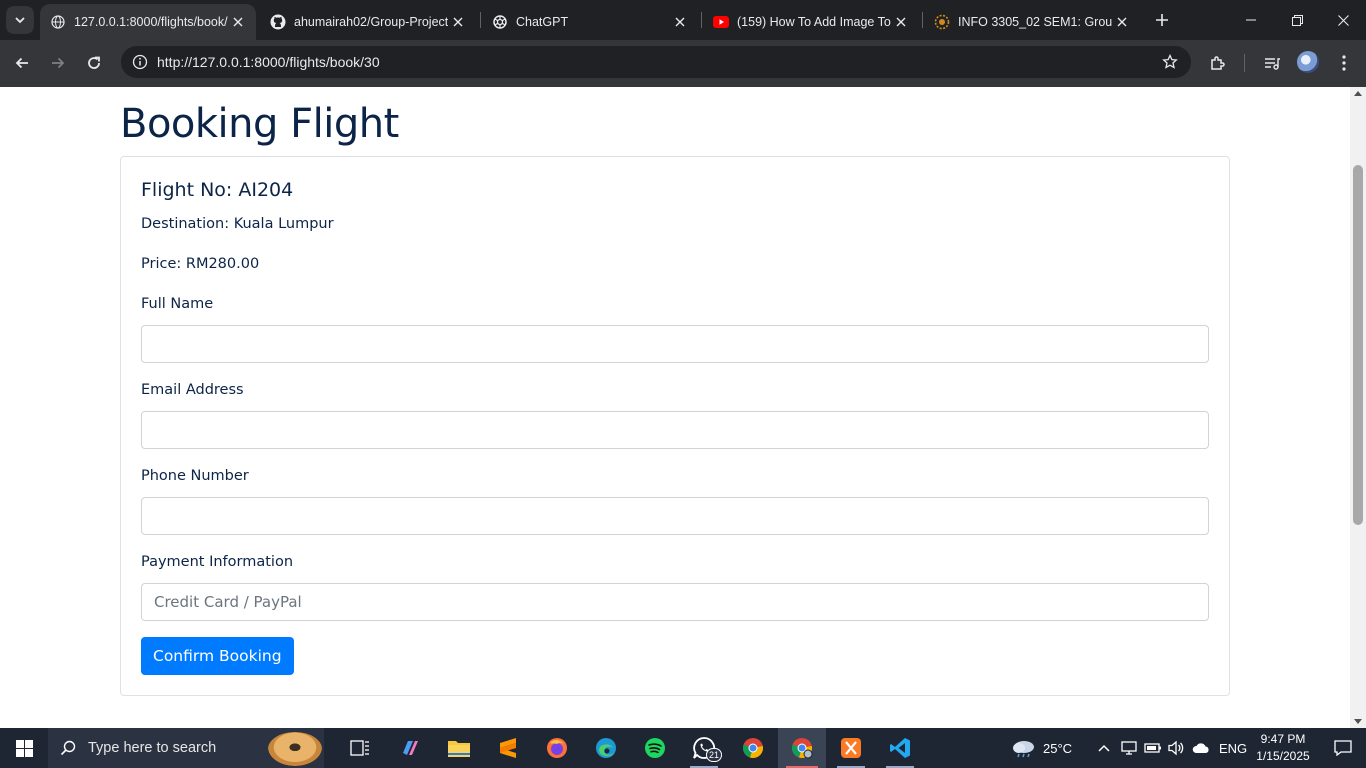 This screenshot has width=1366, height=768. Describe the element at coordinates (140, 62) in the screenshot. I see `info-icon` at that location.